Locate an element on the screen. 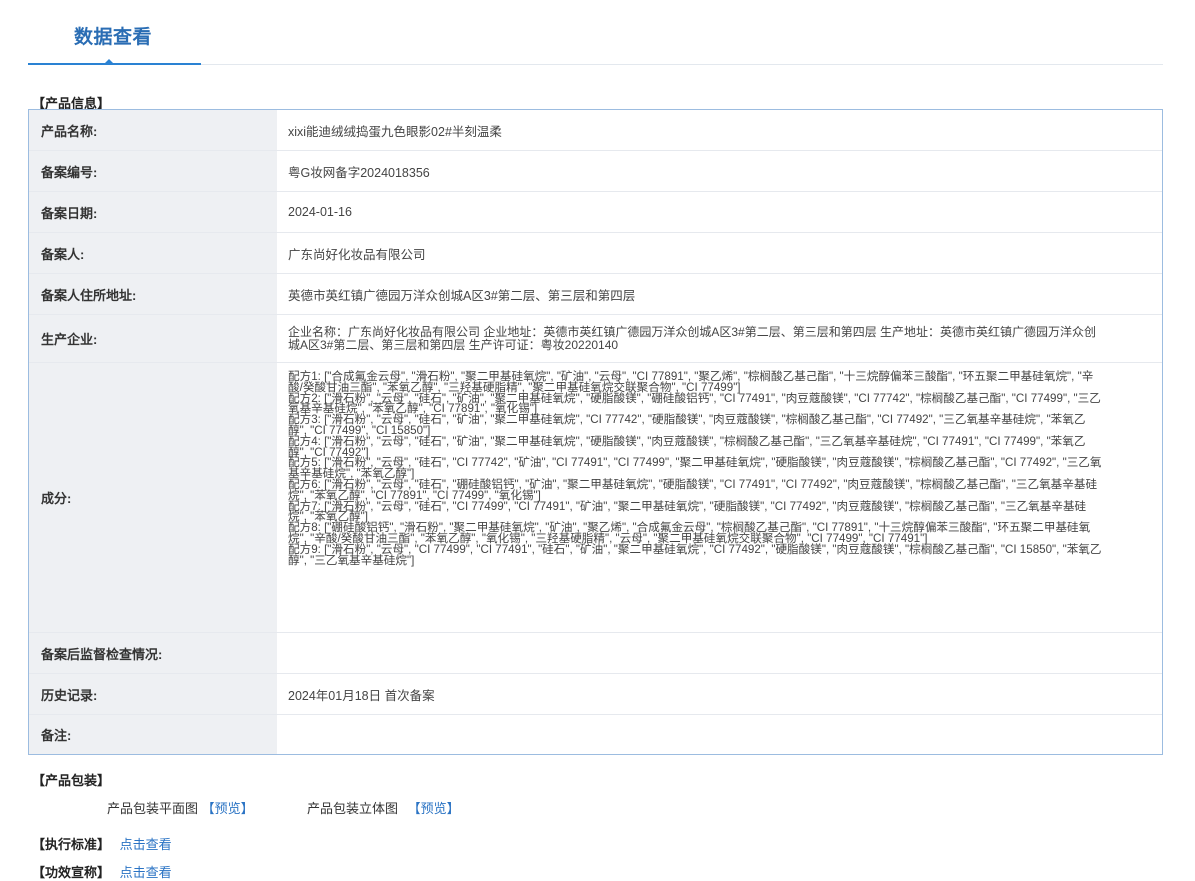  tab-bar: 数据查看 is located at coordinates (595, 32).